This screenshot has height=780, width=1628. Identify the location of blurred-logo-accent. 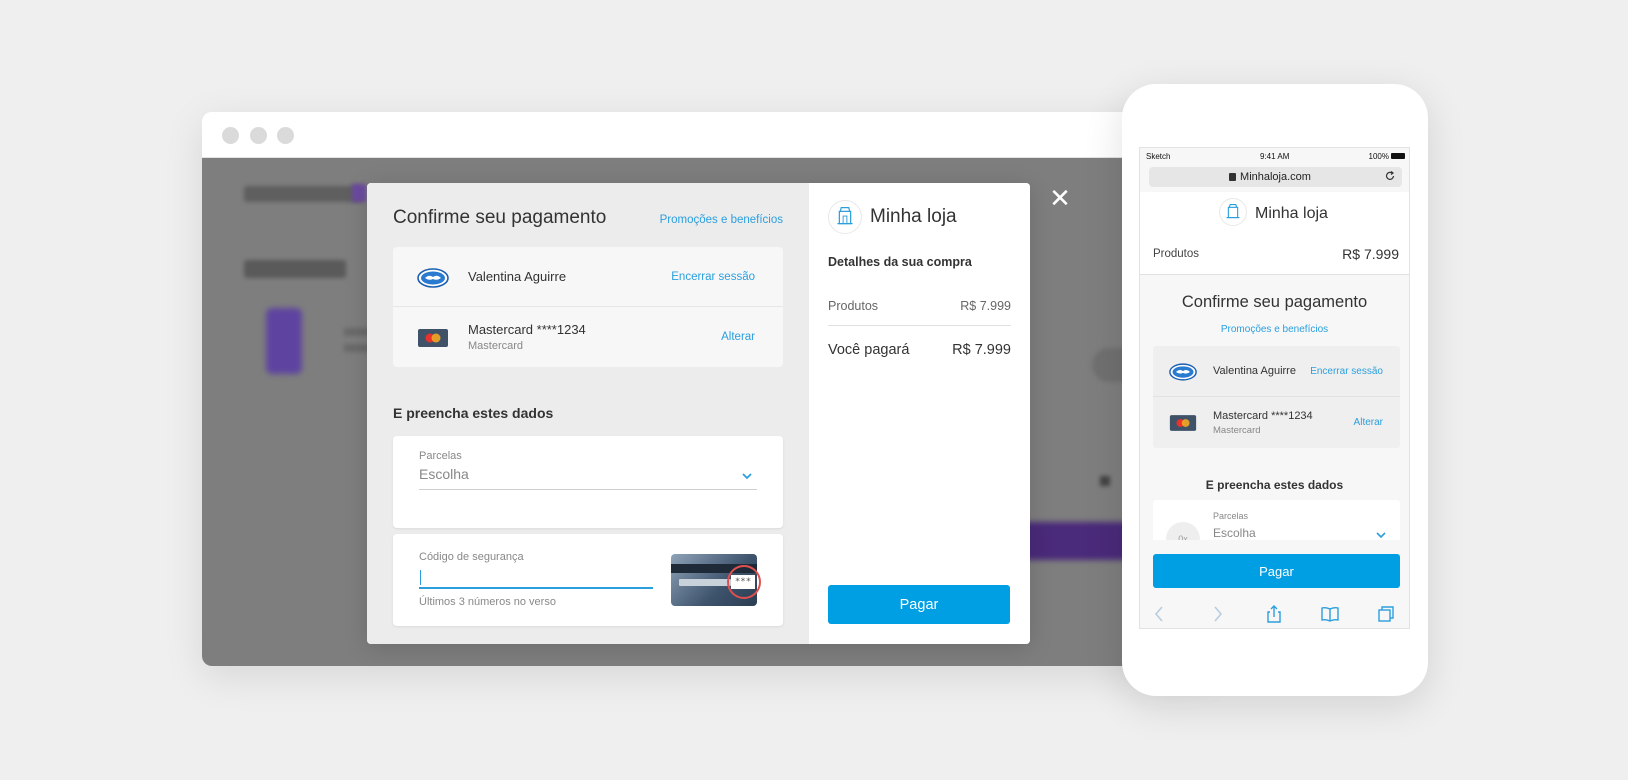
(359, 193).